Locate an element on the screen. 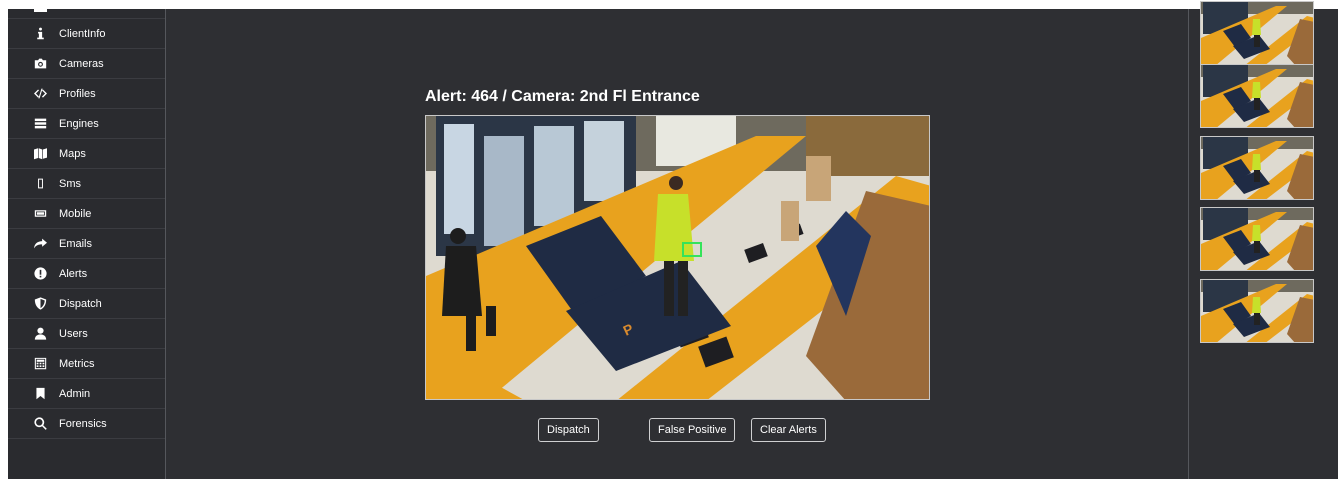  shield-icon is located at coordinates (40, 304).